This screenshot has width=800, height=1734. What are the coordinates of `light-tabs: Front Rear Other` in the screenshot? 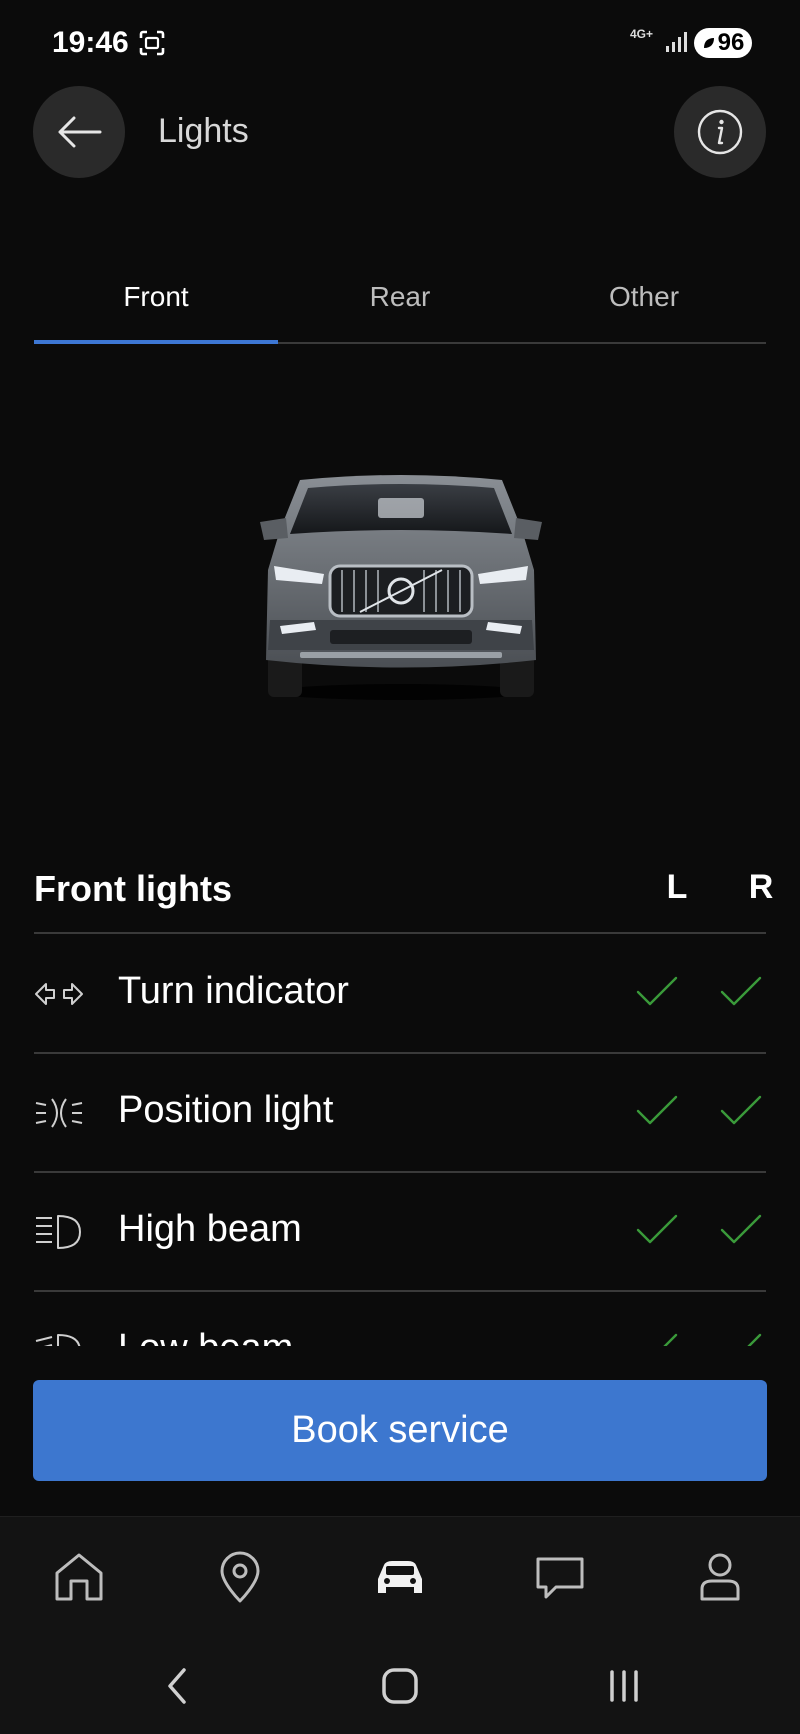 It's located at (400, 297).